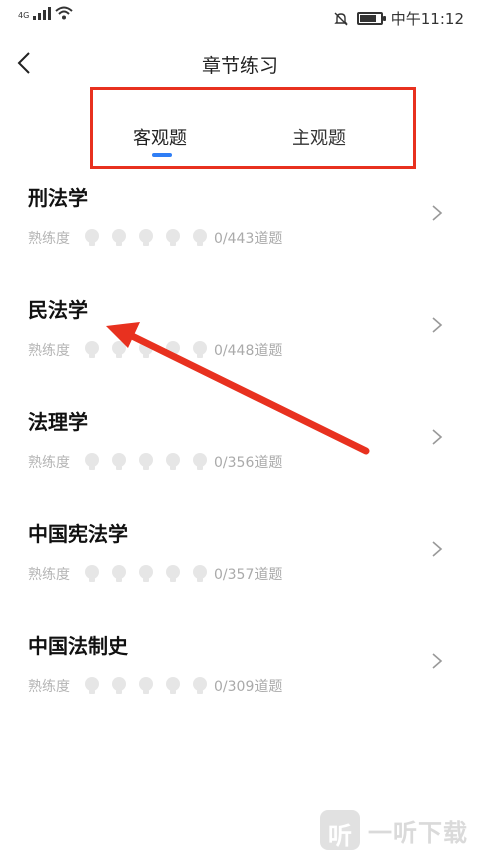 The image size is (480, 853). I want to click on battery-level-fill, so click(367, 18).